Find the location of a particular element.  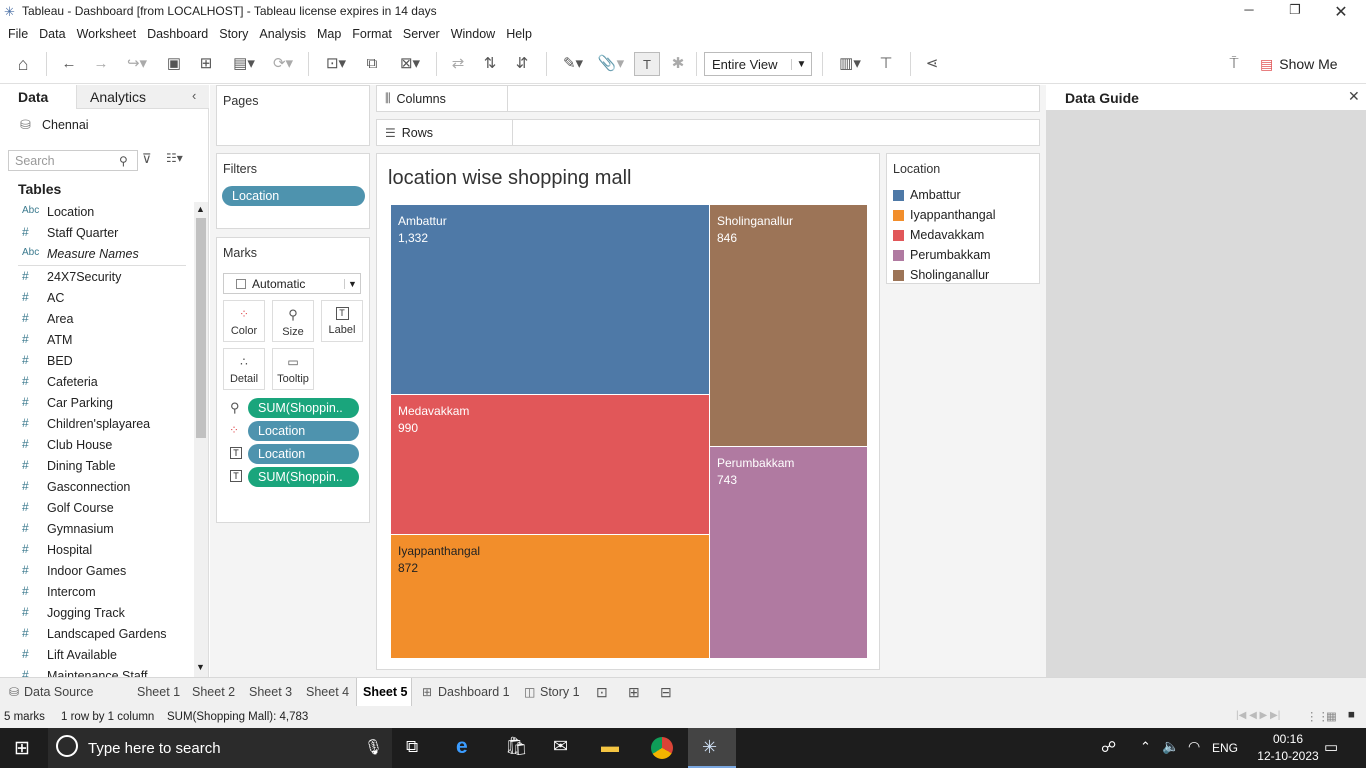

filters-shelf: Filters Location is located at coordinates (293, 191).